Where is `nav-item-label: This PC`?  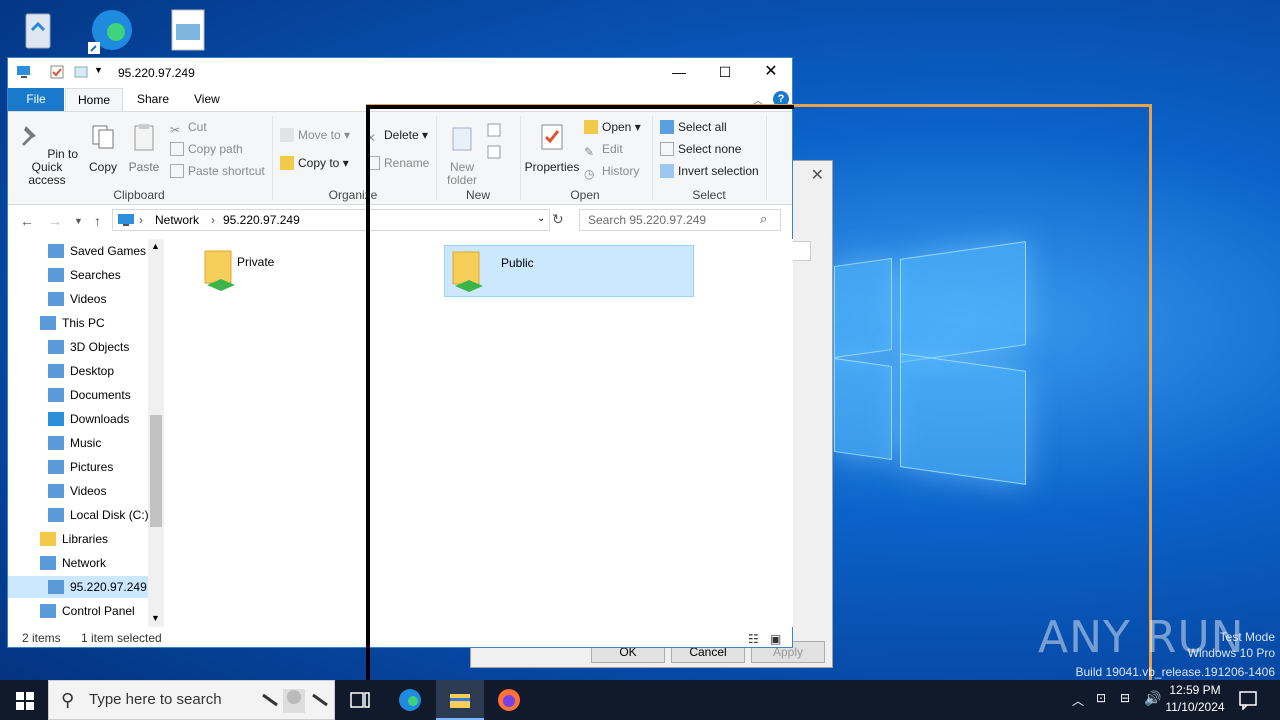 nav-item-label: This PC is located at coordinates (83, 323).